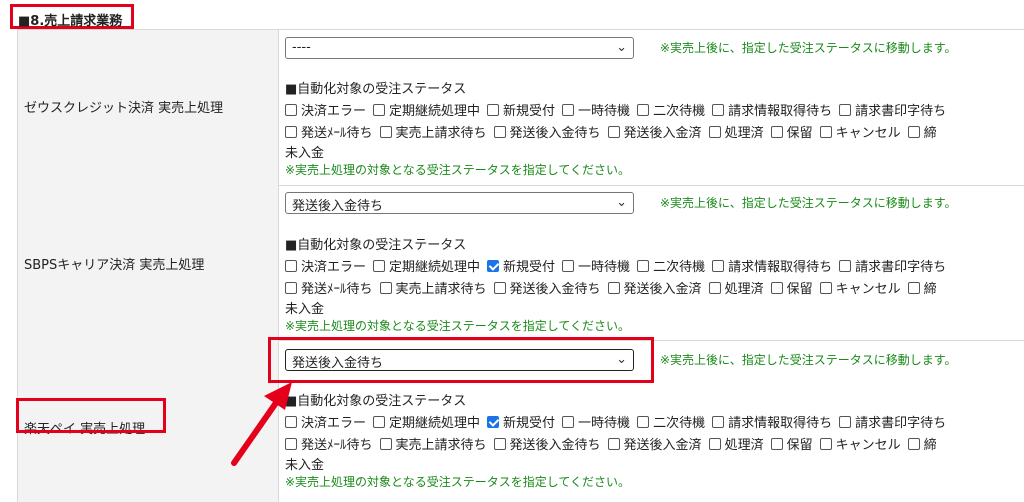 Image resolution: width=1024 pixels, height=502 pixels. Describe the element at coordinates (604, 111) in the screenshot. I see `checkbox-label: 一時待機` at that location.